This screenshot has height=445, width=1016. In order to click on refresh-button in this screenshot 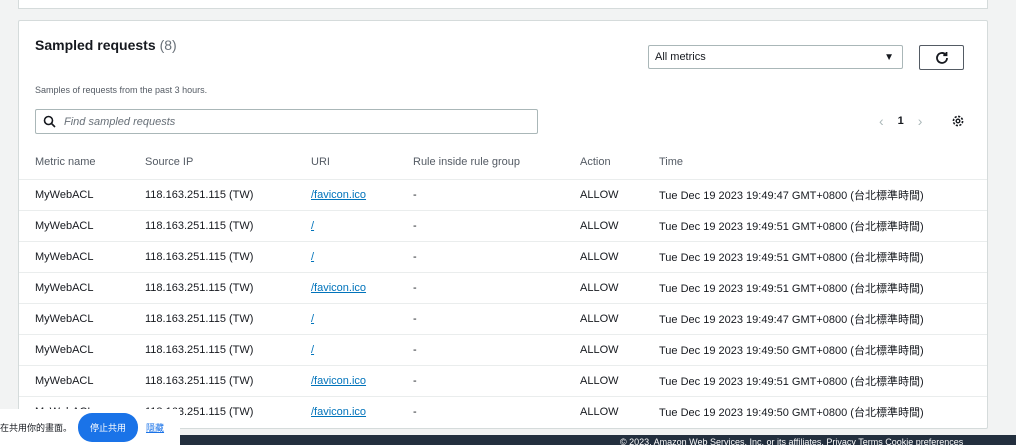, I will do `click(941, 57)`.